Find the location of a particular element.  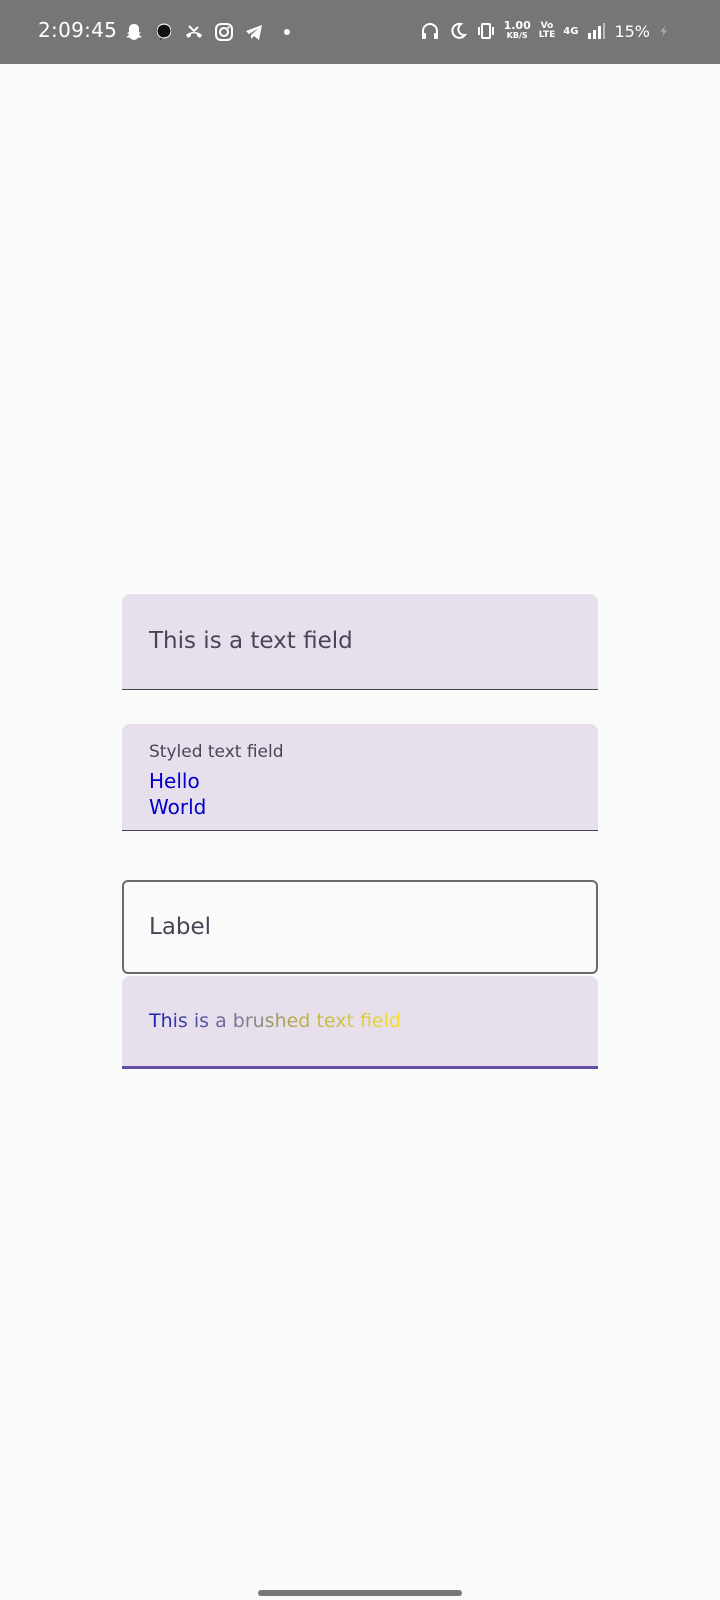

net-speed-value: 1.00 is located at coordinates (517, 25).